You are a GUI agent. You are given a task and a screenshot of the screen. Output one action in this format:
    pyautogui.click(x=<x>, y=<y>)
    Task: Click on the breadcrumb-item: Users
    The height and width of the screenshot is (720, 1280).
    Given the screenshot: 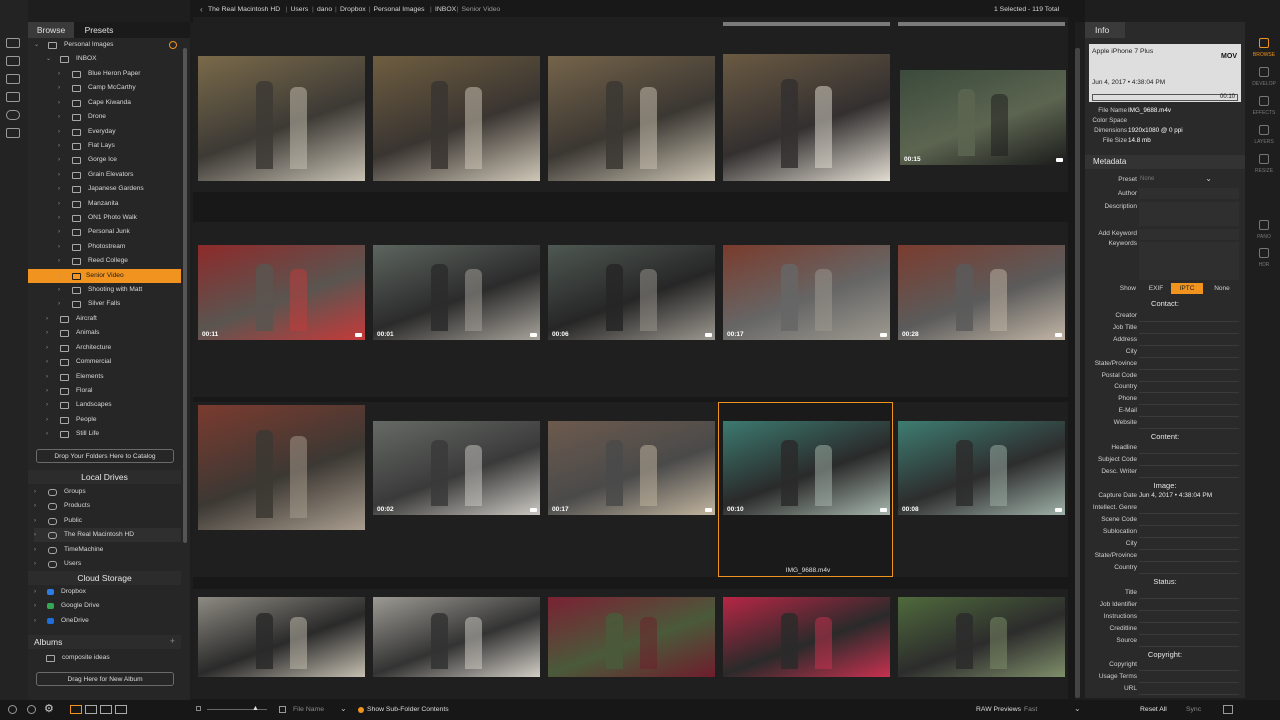 What is the action you would take?
    pyautogui.click(x=300, y=9)
    